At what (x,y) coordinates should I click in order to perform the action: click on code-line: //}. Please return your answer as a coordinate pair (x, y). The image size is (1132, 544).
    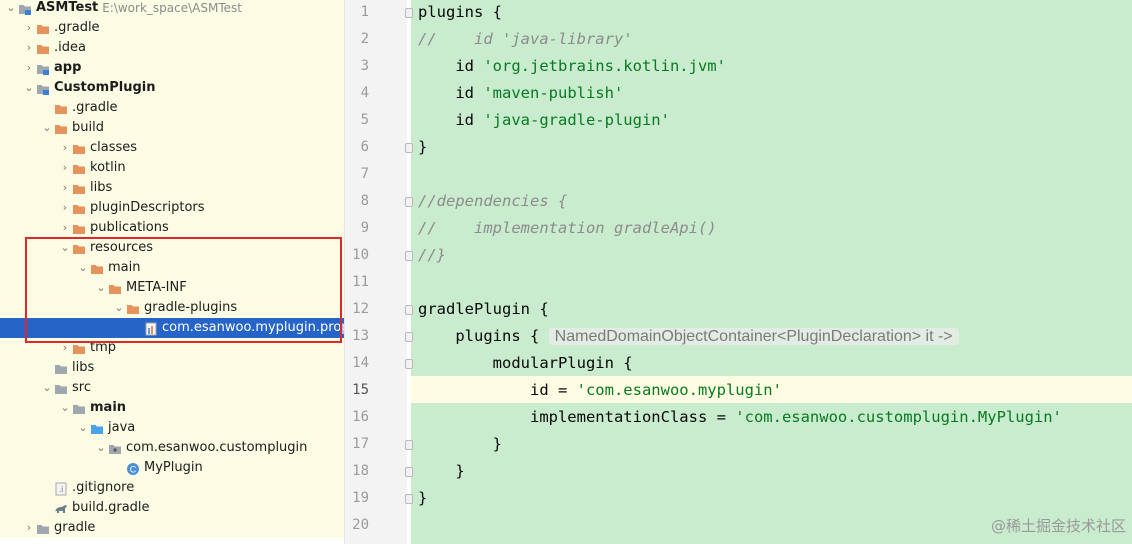
    Looking at the image, I should click on (432, 255).